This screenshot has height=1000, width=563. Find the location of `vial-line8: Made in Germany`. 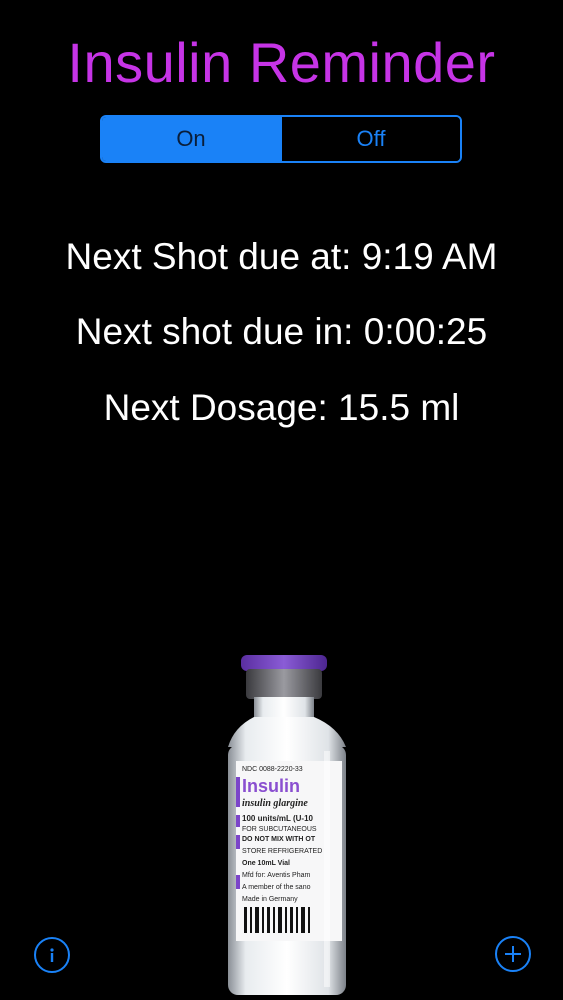

vial-line8: Made in Germany is located at coordinates (270, 899).